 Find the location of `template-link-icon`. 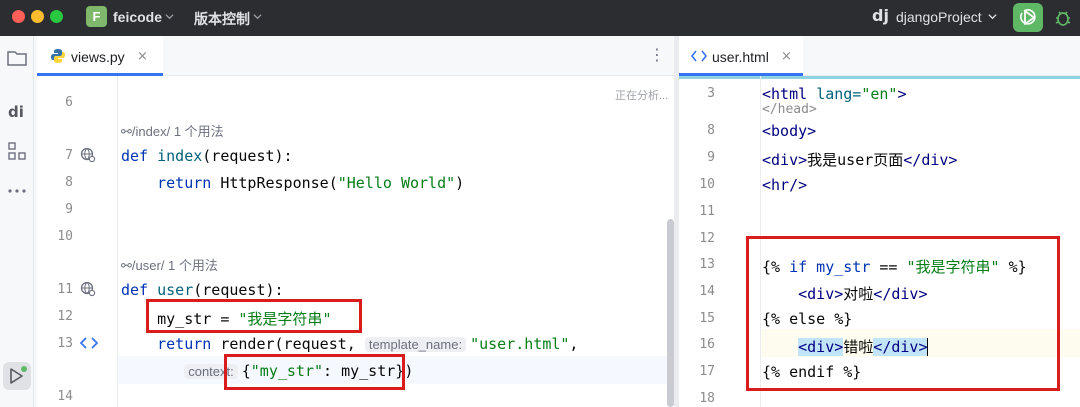

template-link-icon is located at coordinates (89, 343).